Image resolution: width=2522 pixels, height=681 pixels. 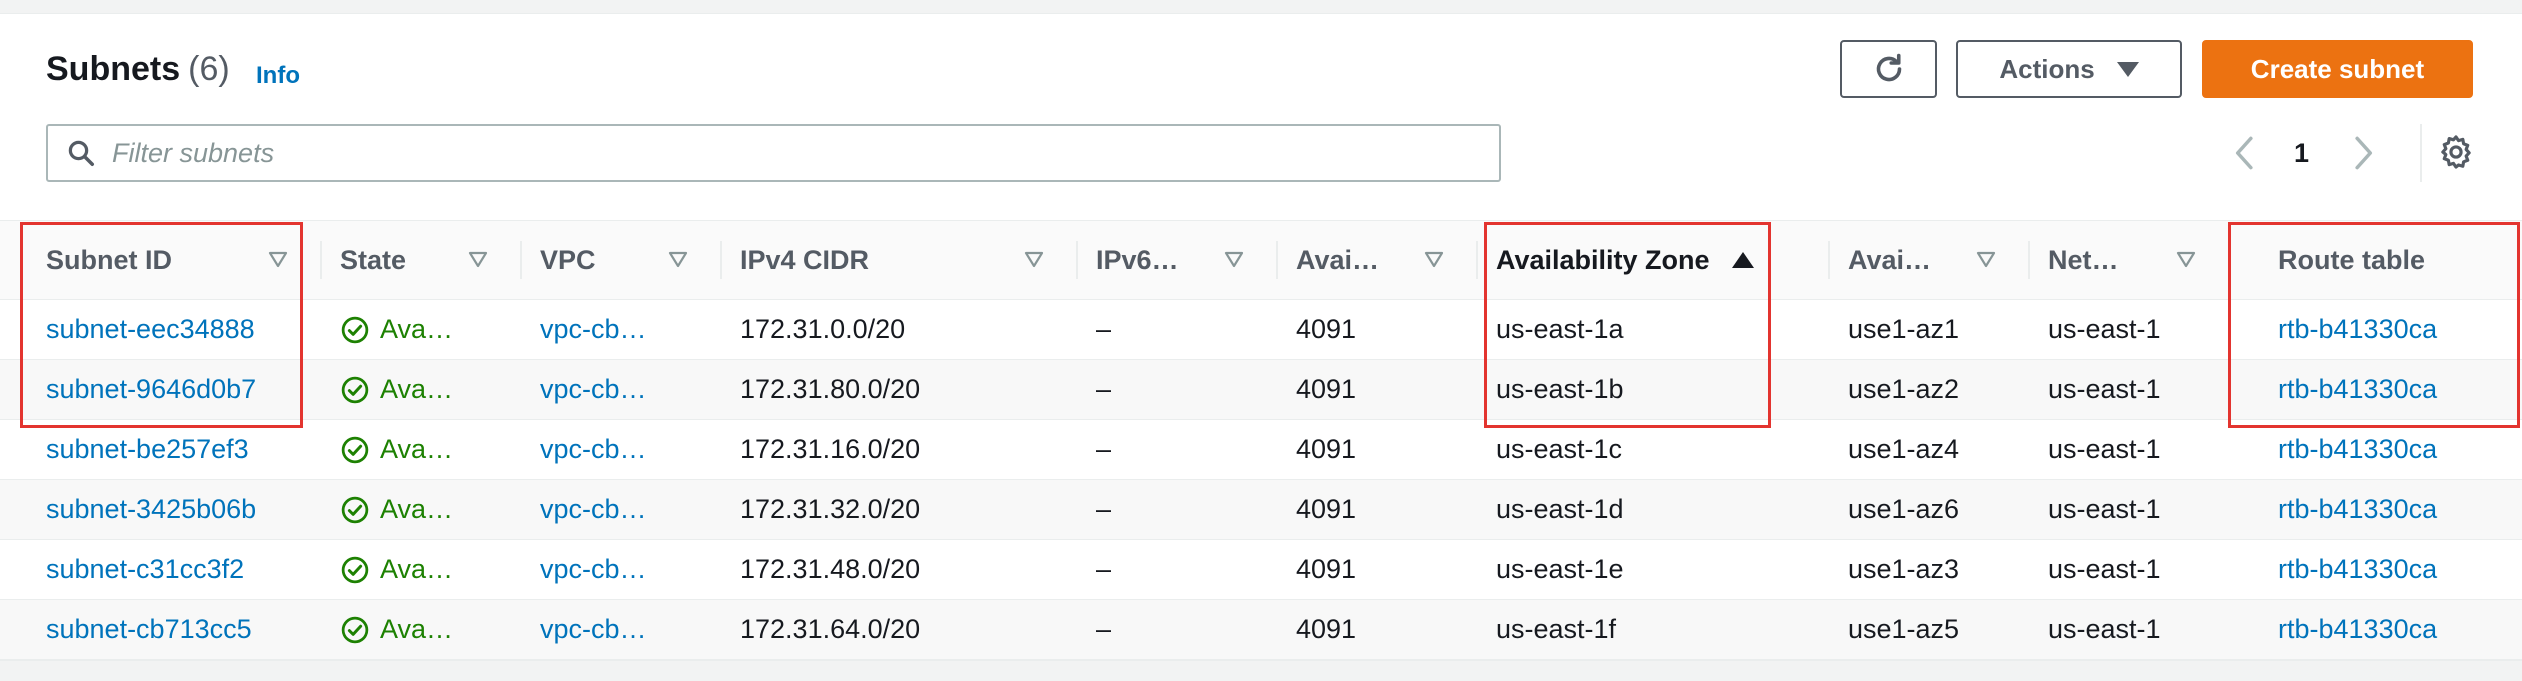 I want to click on pager-divider, so click(x=2421, y=153).